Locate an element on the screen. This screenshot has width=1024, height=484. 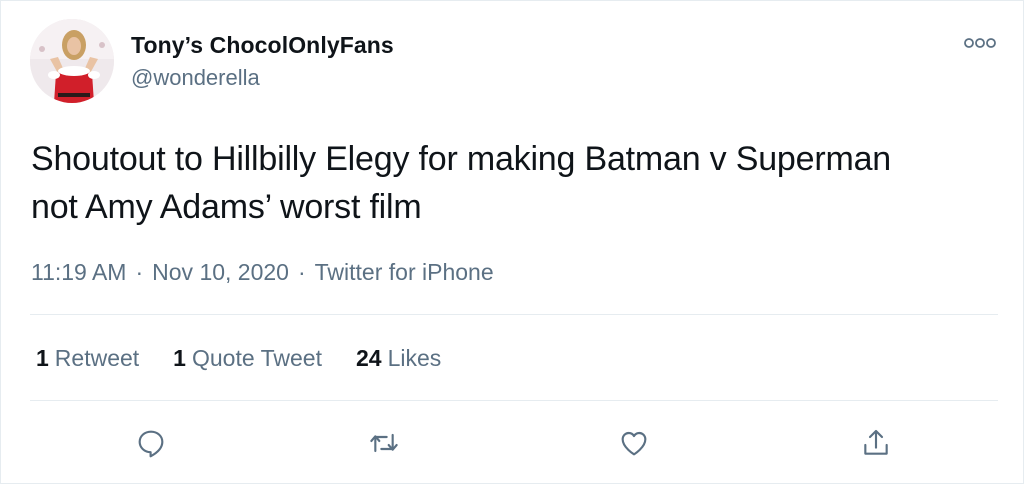
like-button is located at coordinates (634, 443).